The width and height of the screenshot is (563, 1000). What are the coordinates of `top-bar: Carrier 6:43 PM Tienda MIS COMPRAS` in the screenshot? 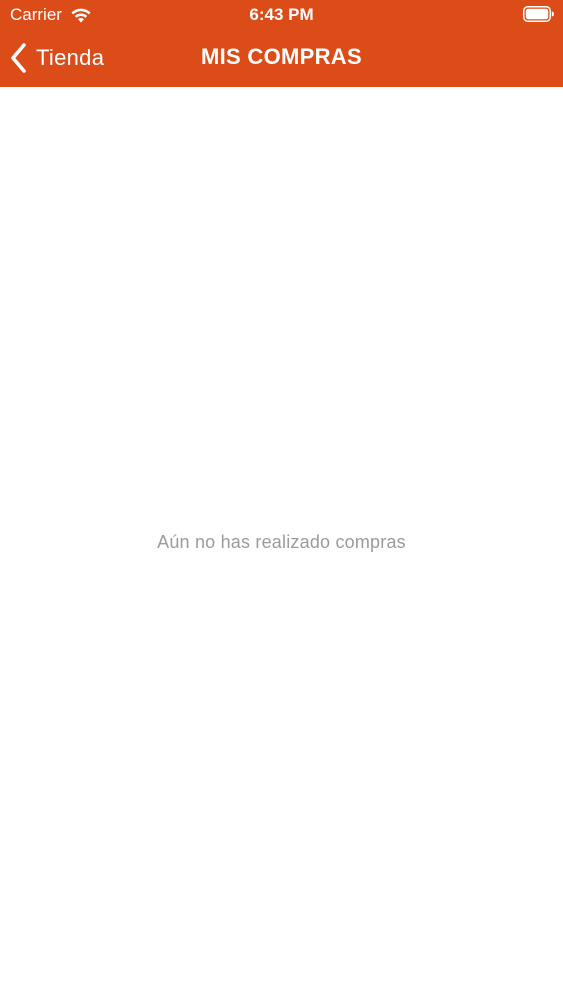 It's located at (281, 43).